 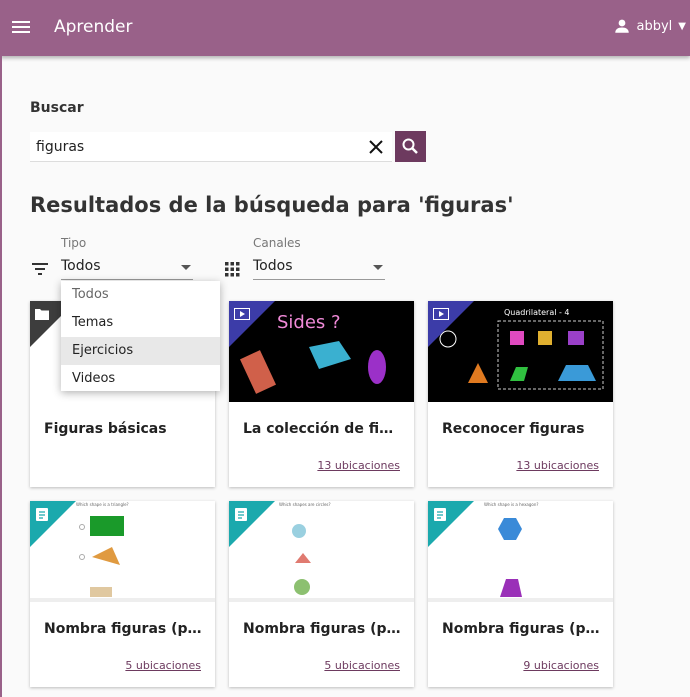 What do you see at coordinates (122, 551) in the screenshot?
I see `card-thumbnail: Which shape is a triangle?` at bounding box center [122, 551].